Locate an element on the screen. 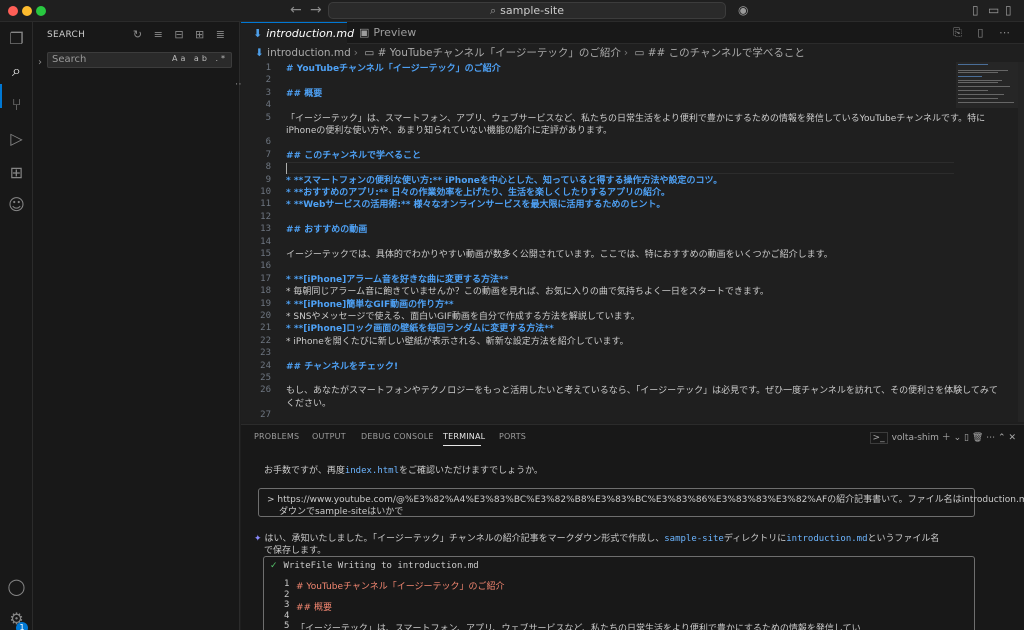 Image resolution: width=1024 pixels, height=630 pixels. code-line: iPhoneの便利な使い方や、あまり知られていない機能の紹介に定評があります。 is located at coordinates (449, 131).